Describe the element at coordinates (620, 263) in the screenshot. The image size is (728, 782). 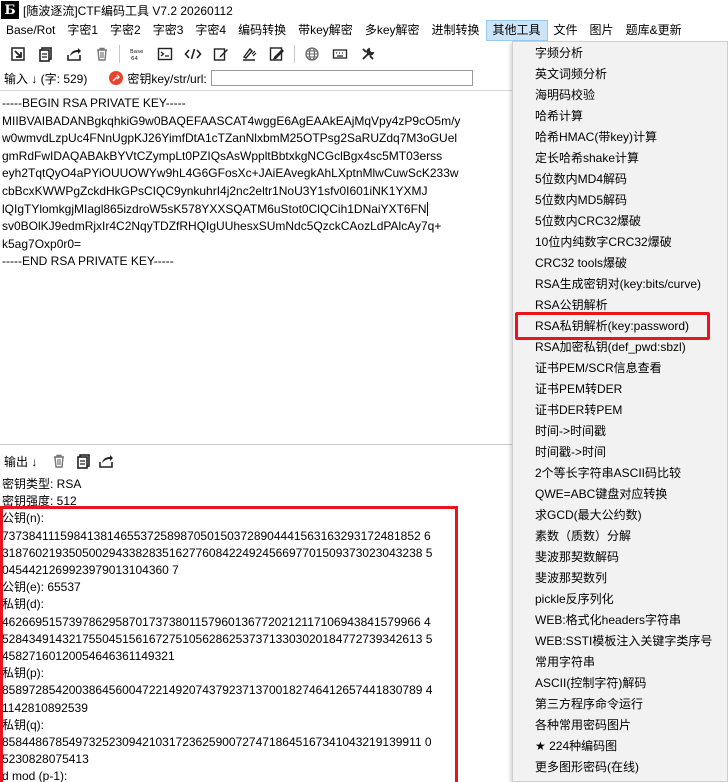
I see `menu-item-crc32-tools: CRC32 tools爆破` at that location.